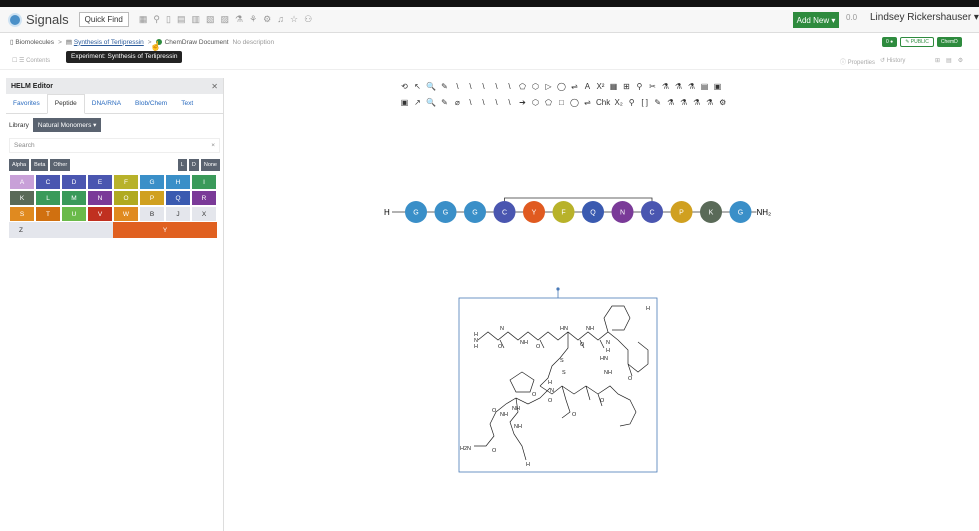 This screenshot has width=979, height=531. What do you see at coordinates (114, 145) in the screenshot?
I see `monomer-search-input: Search ×` at bounding box center [114, 145].